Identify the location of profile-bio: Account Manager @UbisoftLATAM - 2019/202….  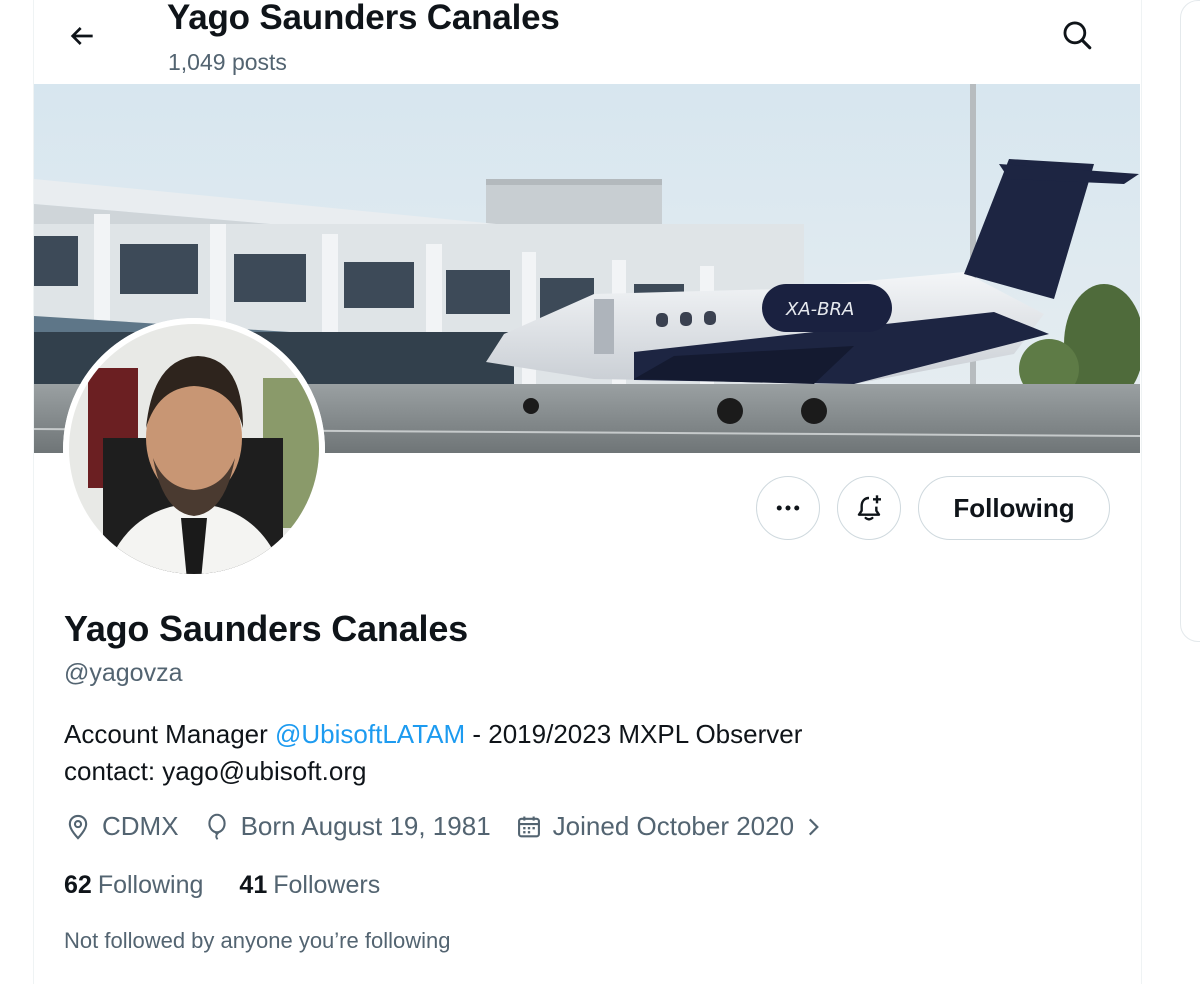
(433, 753).